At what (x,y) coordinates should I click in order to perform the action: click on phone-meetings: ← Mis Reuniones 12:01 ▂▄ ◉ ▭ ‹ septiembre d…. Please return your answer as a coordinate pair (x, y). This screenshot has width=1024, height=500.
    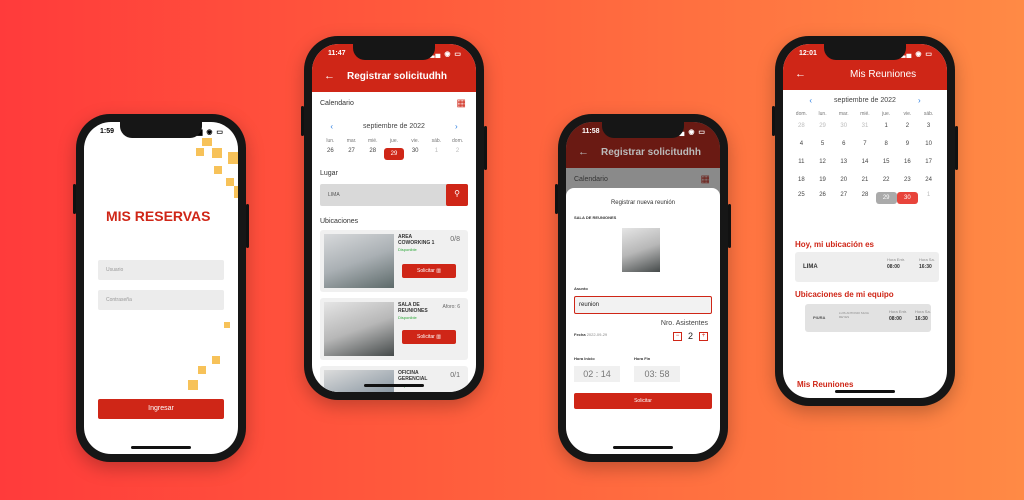
    Looking at the image, I should click on (865, 221).